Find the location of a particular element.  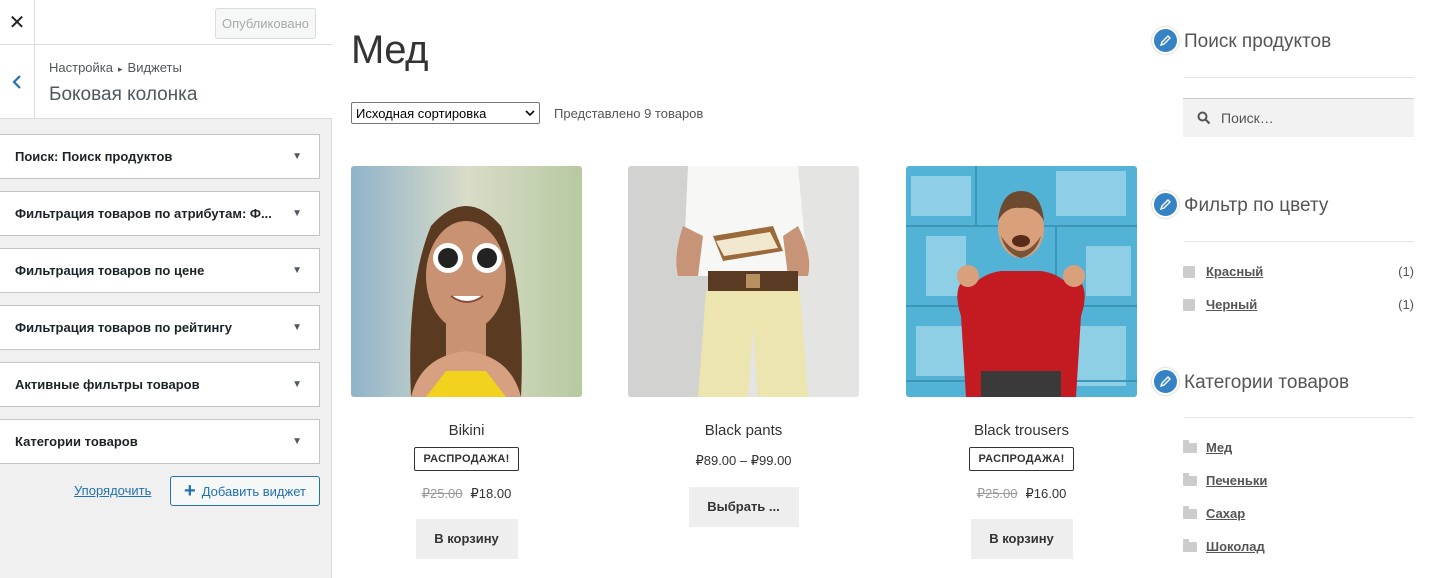

sale-price: ₽16.00 is located at coordinates (1046, 493).